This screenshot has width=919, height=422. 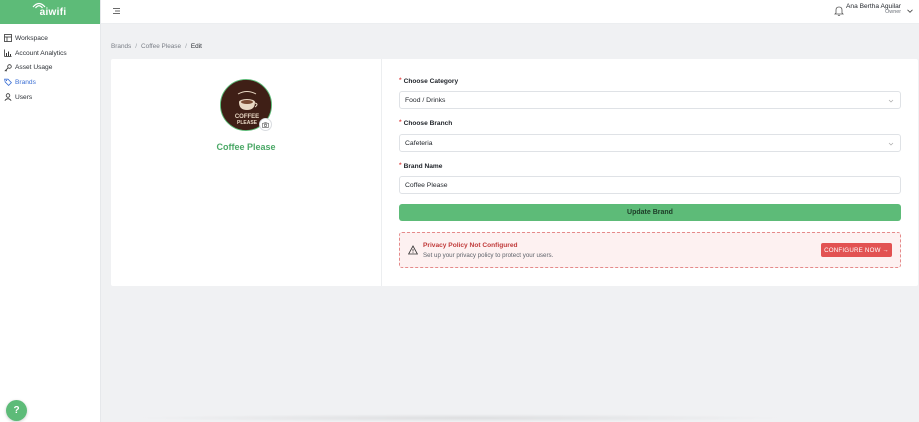 I want to click on top-header: Ana Bertha Aguilar Owner, so click(x=510, y=12).